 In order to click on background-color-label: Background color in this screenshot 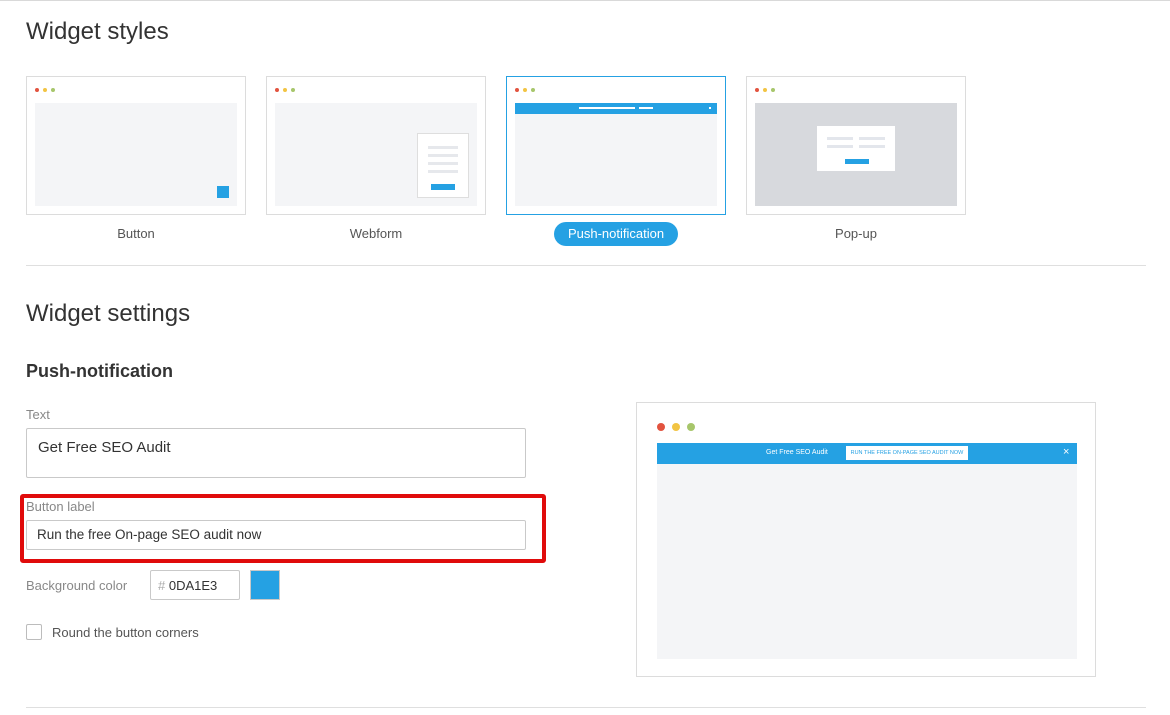, I will do `click(77, 585)`.